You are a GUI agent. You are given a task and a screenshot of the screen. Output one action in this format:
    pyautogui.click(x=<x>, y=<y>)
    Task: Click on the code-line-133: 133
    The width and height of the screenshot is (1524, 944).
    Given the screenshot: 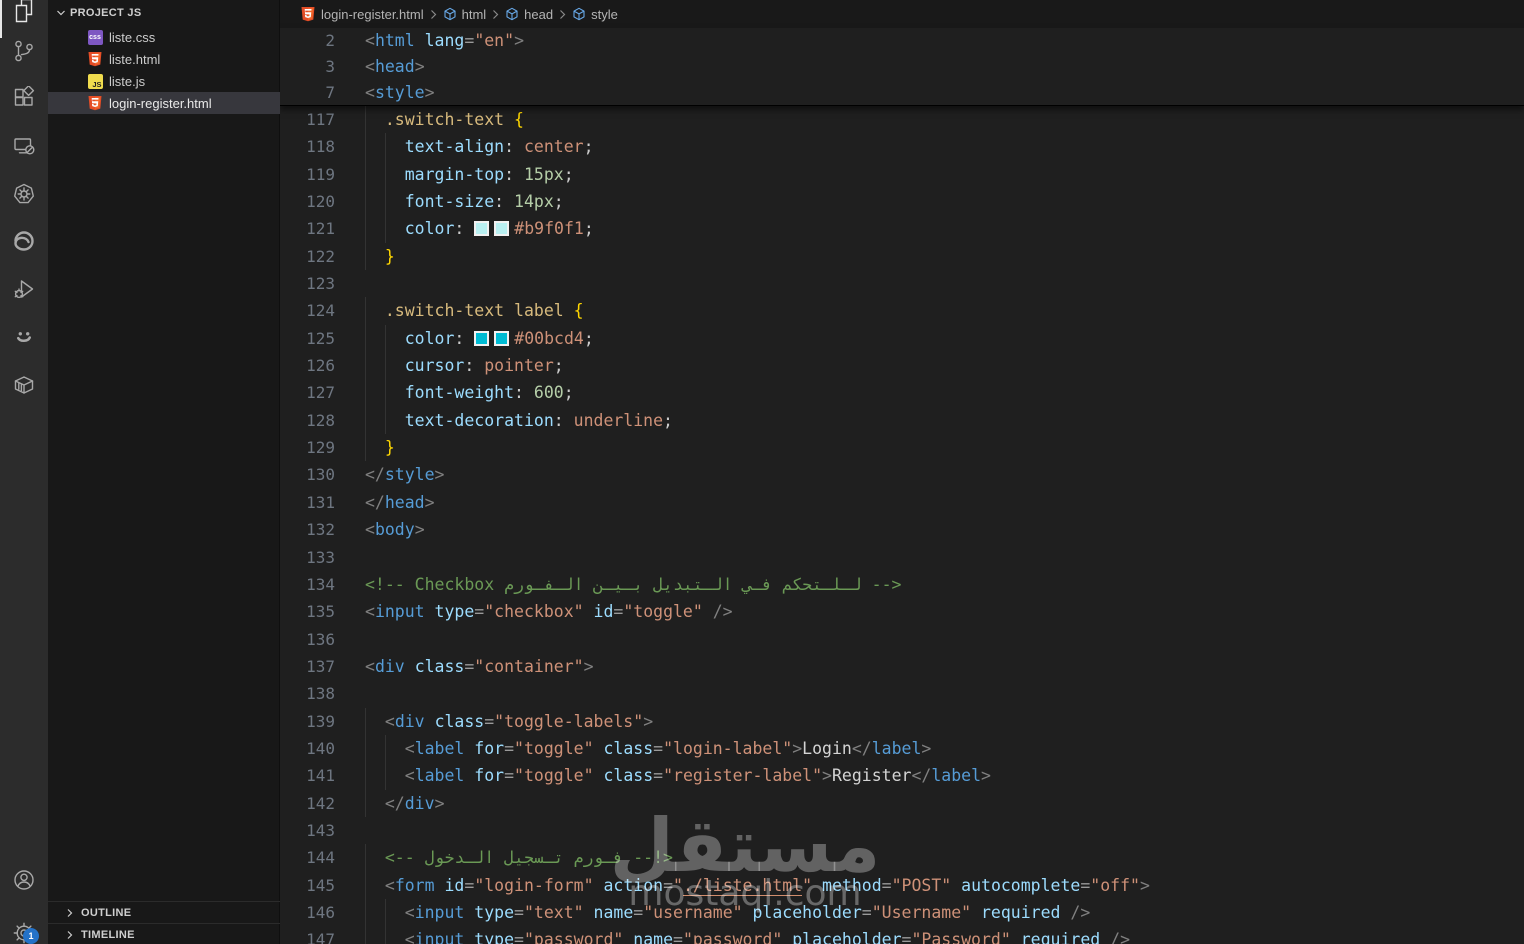 What is the action you would take?
    pyautogui.click(x=902, y=557)
    